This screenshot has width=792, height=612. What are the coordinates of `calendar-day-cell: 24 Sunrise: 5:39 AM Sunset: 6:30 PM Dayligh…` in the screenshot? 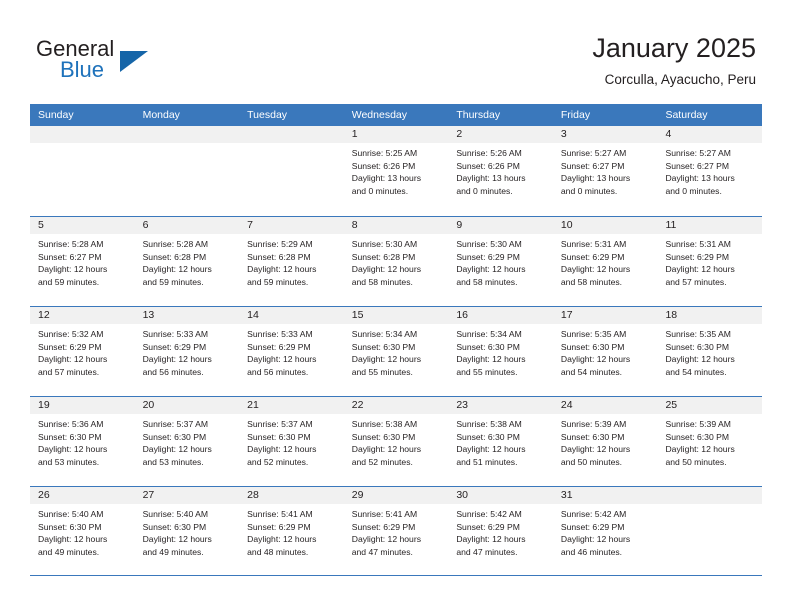 It's located at (605, 441).